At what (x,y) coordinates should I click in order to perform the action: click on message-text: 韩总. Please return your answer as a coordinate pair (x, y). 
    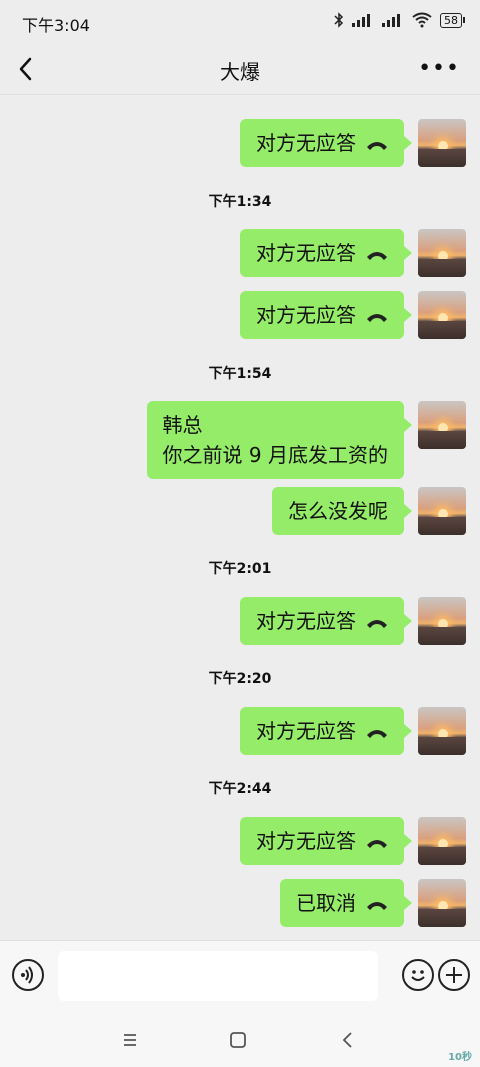
    Looking at the image, I should click on (182, 425).